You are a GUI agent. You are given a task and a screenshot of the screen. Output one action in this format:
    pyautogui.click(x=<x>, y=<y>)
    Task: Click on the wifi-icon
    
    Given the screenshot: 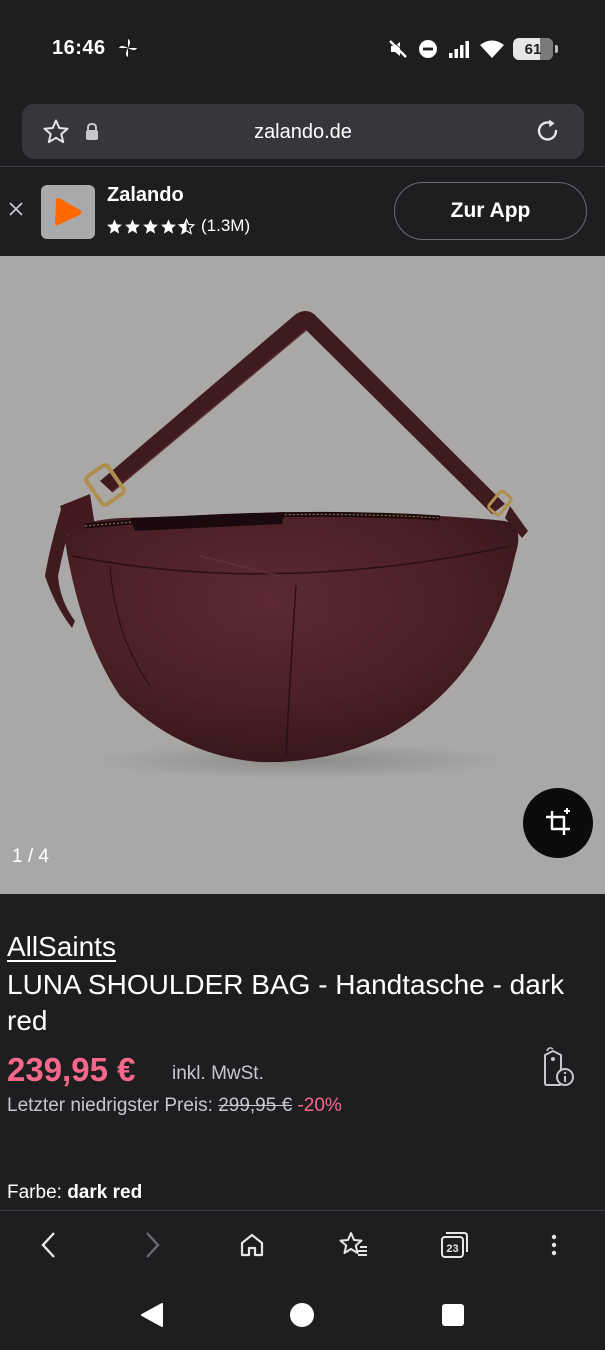 What is the action you would take?
    pyautogui.click(x=492, y=49)
    